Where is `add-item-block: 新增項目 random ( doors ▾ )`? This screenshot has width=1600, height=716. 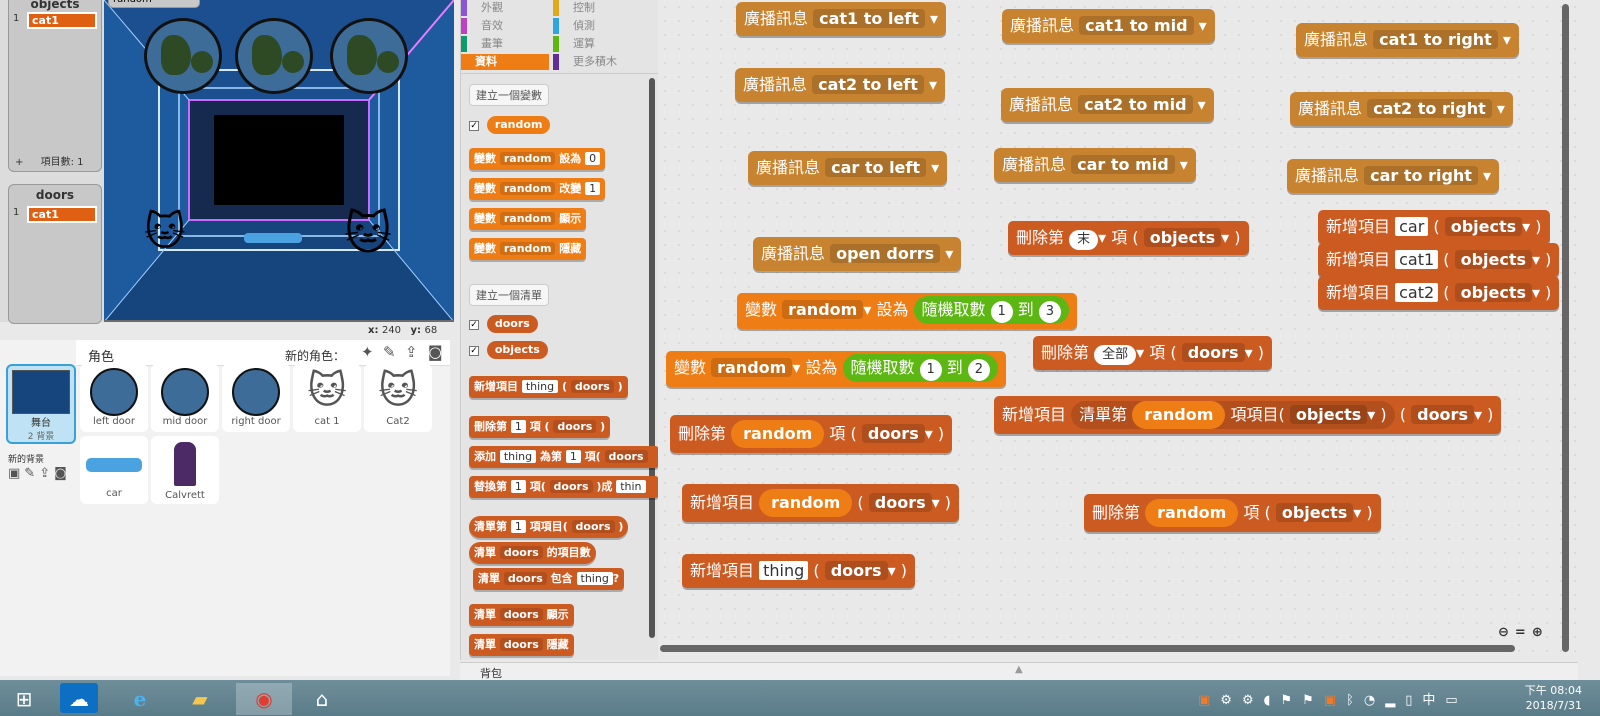 add-item-block: 新增項目 random ( doors ▾ ) is located at coordinates (820, 503).